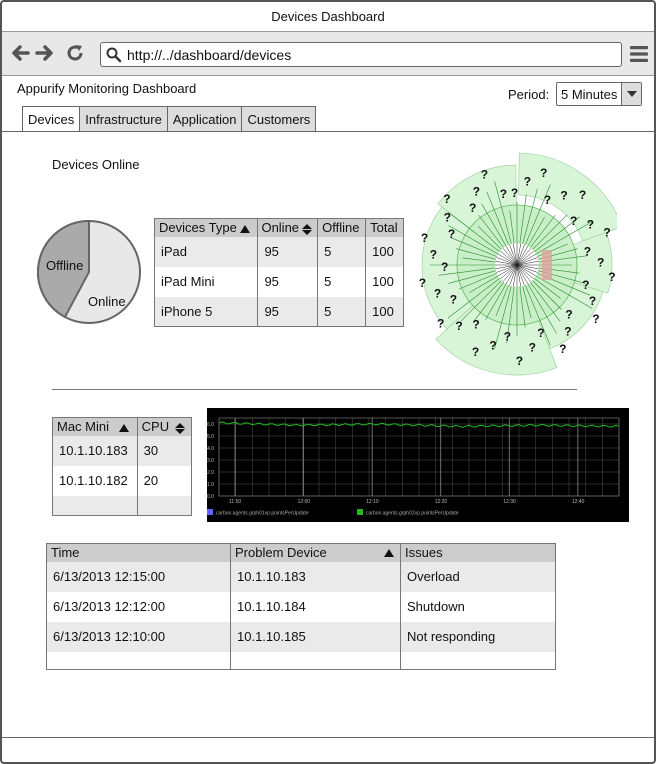  I want to click on content-divider, so click(328, 131).